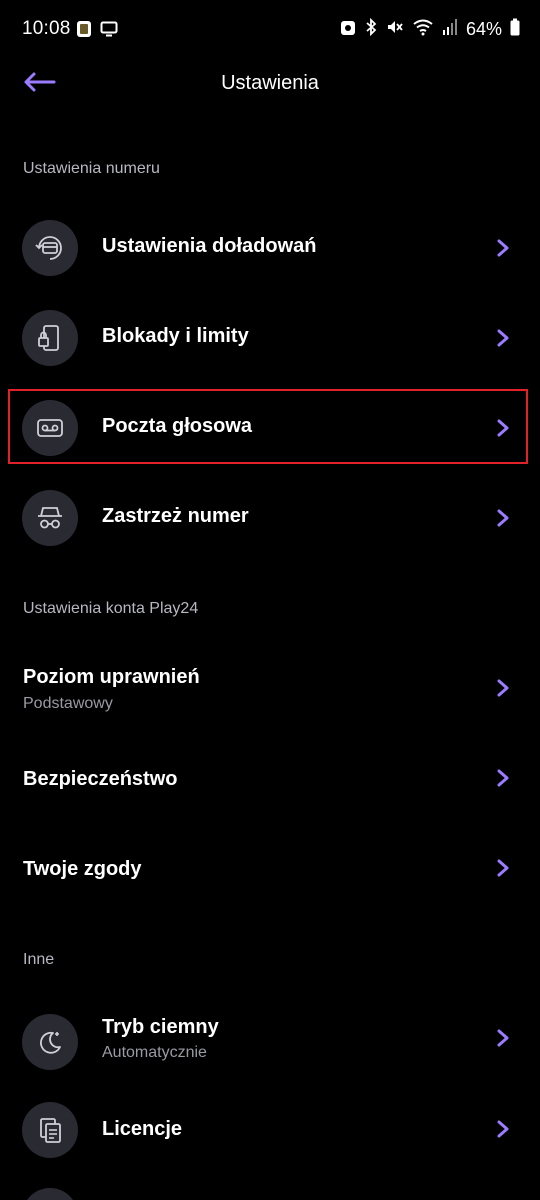 This screenshot has width=540, height=1200. What do you see at coordinates (50, 1042) in the screenshot?
I see `moon-icon` at bounding box center [50, 1042].